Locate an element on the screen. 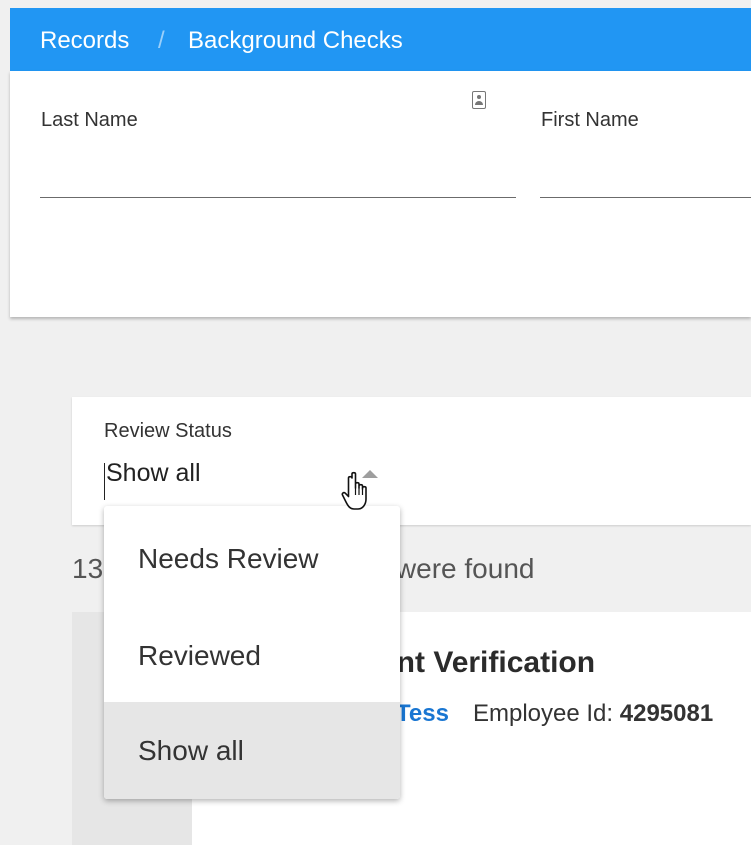  first-name-input is located at coordinates (641, 173).